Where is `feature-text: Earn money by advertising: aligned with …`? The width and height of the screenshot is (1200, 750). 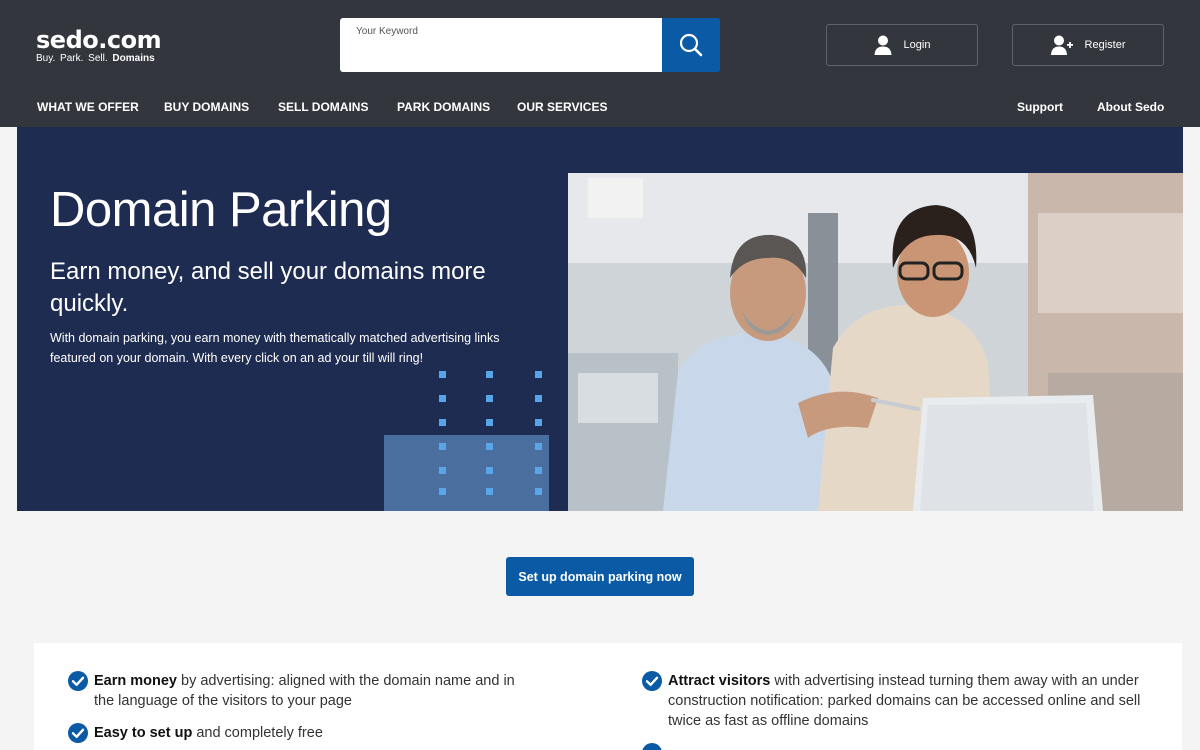
feature-text: Earn money by advertising: aligned with … is located at coordinates (304, 691).